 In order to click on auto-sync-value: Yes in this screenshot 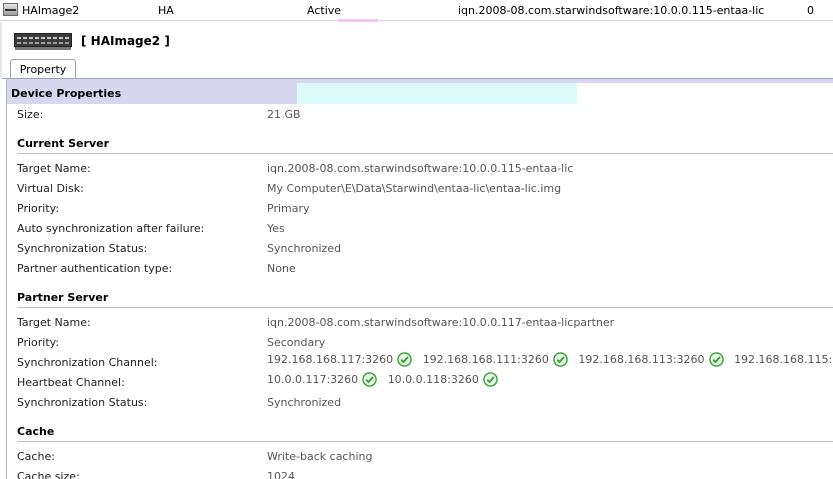, I will do `click(276, 228)`.